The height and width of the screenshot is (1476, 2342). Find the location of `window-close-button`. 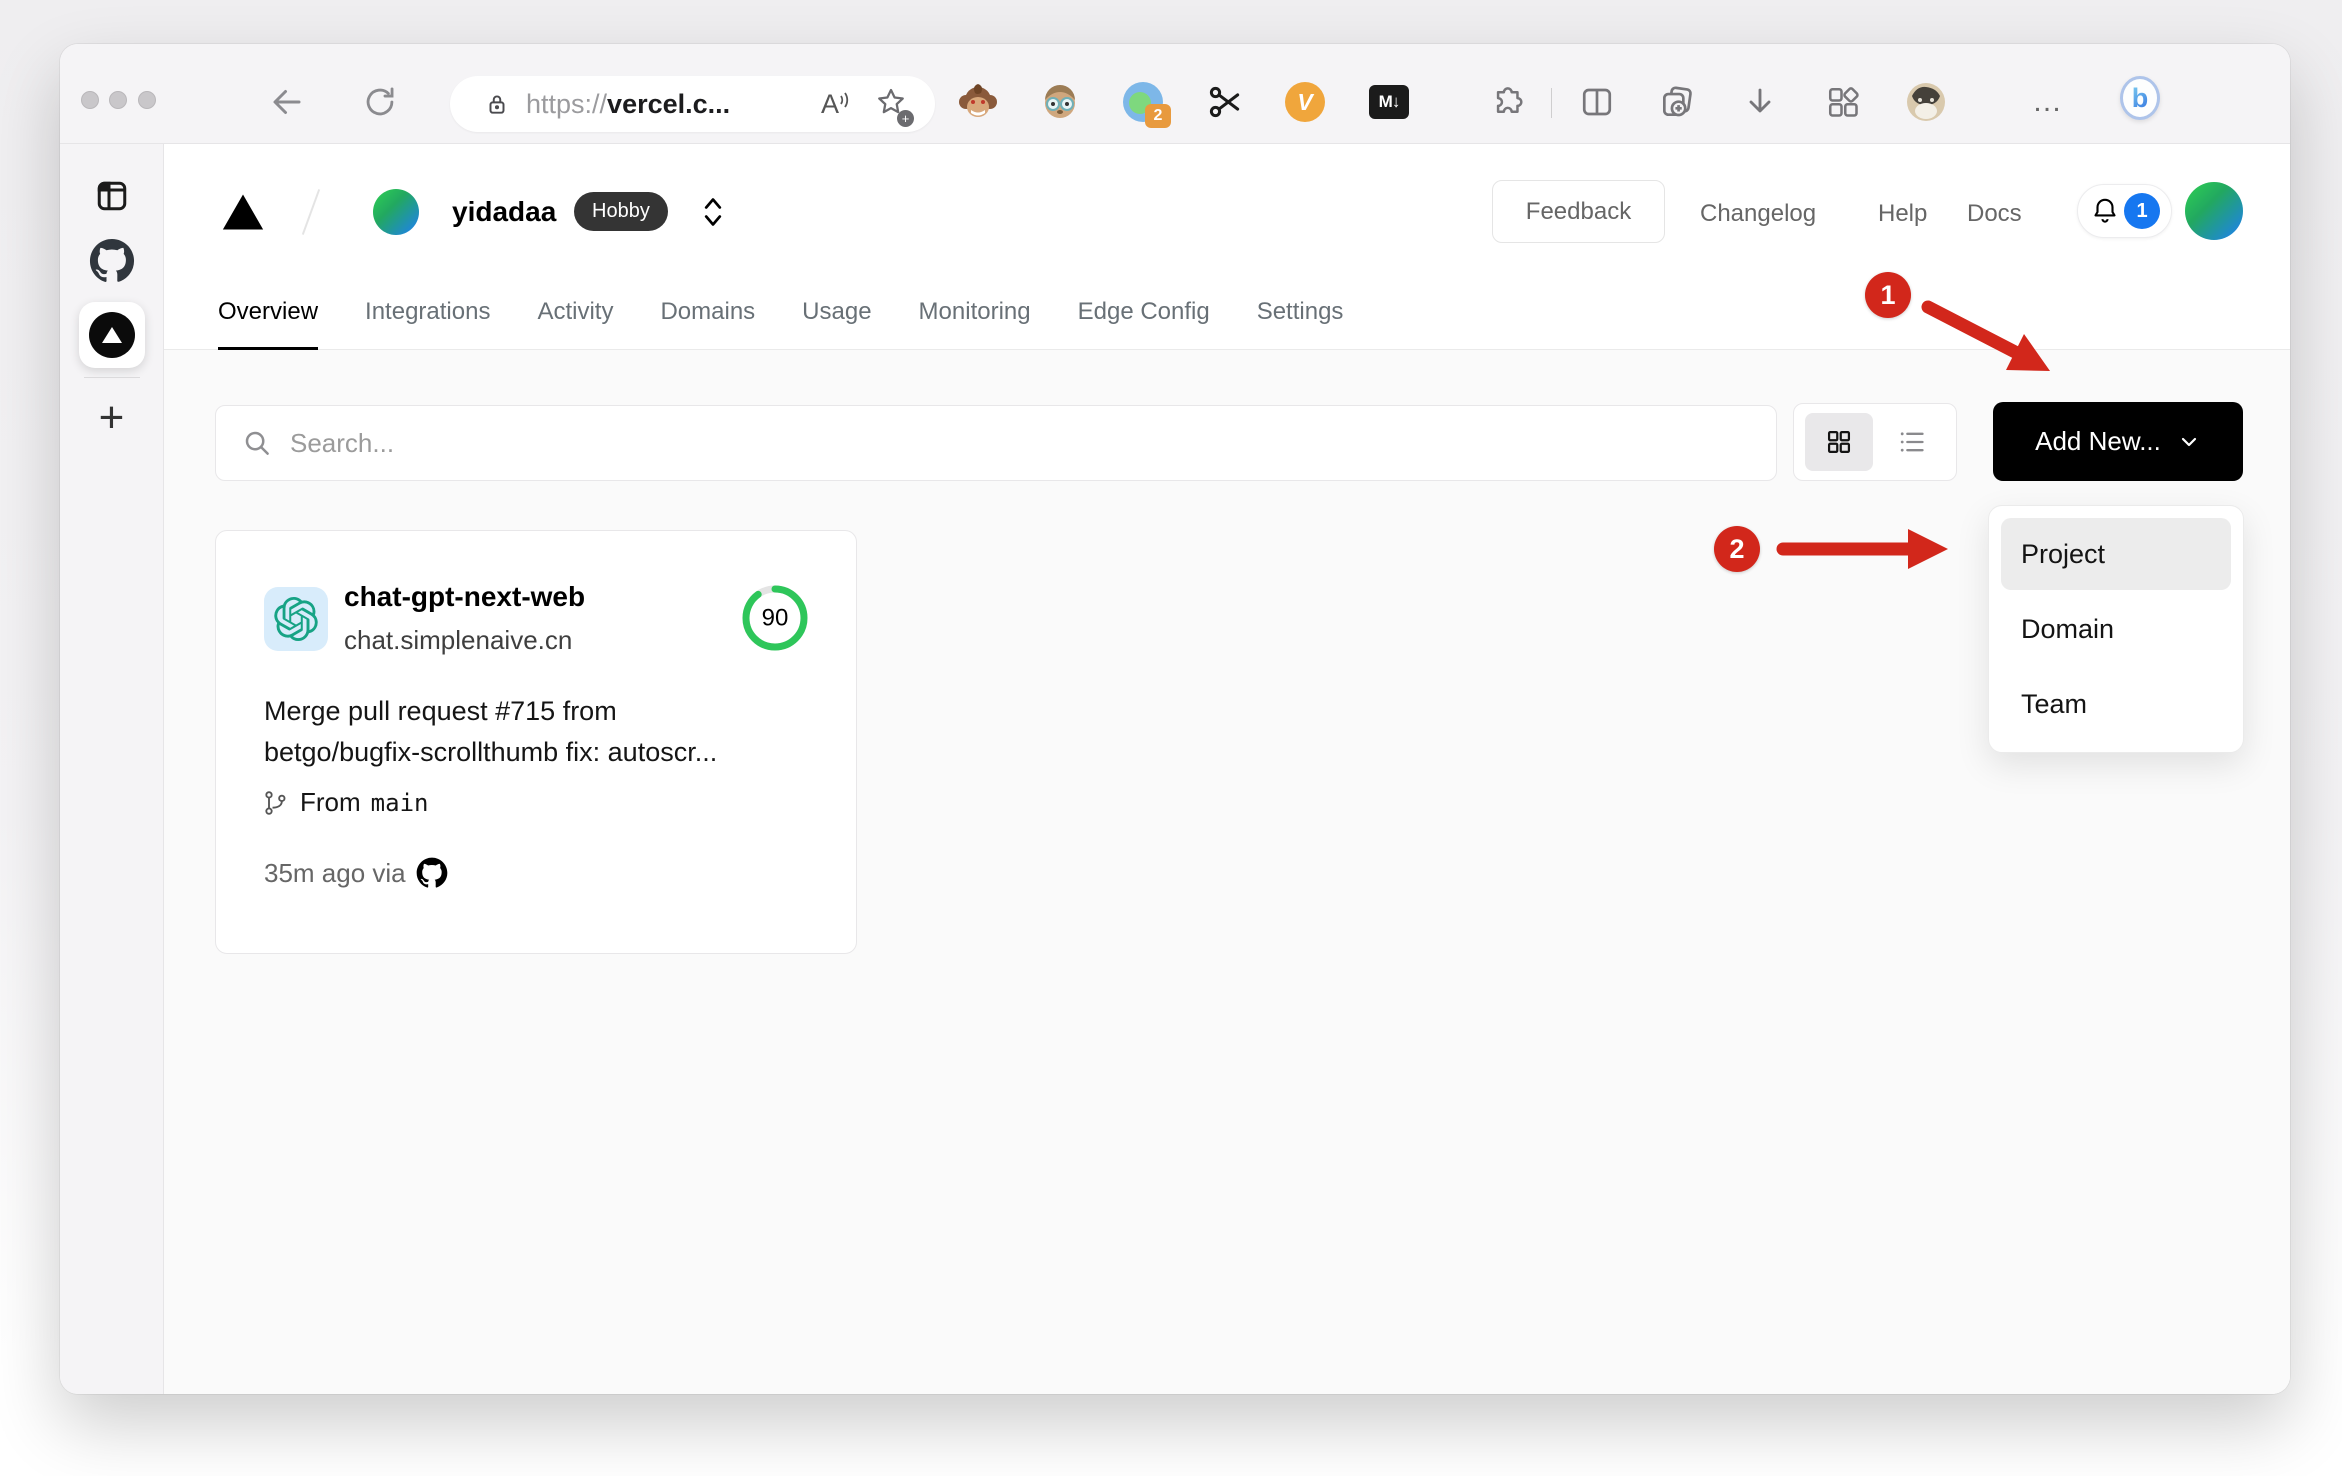

window-close-button is located at coordinates (90, 100).